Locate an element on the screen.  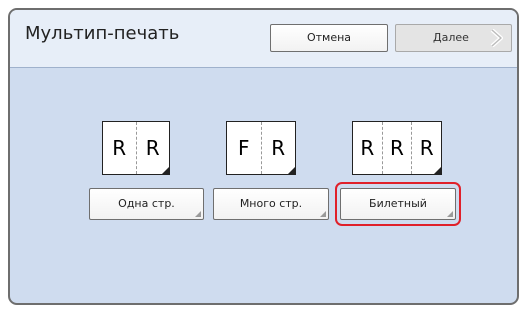
multi-page-button: Много стр. is located at coordinates (271, 204).